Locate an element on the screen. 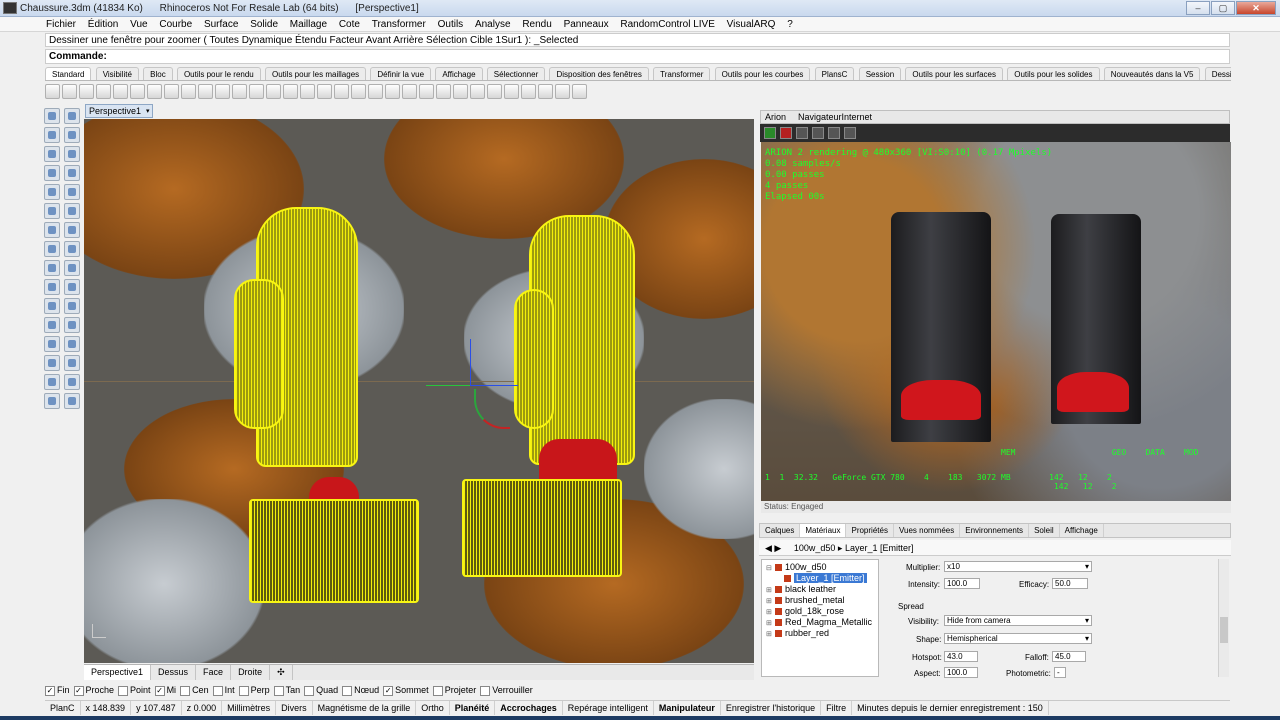 The image size is (1280, 720). tree-item: ⊟ 100w_d50 is located at coordinates (820, 567).